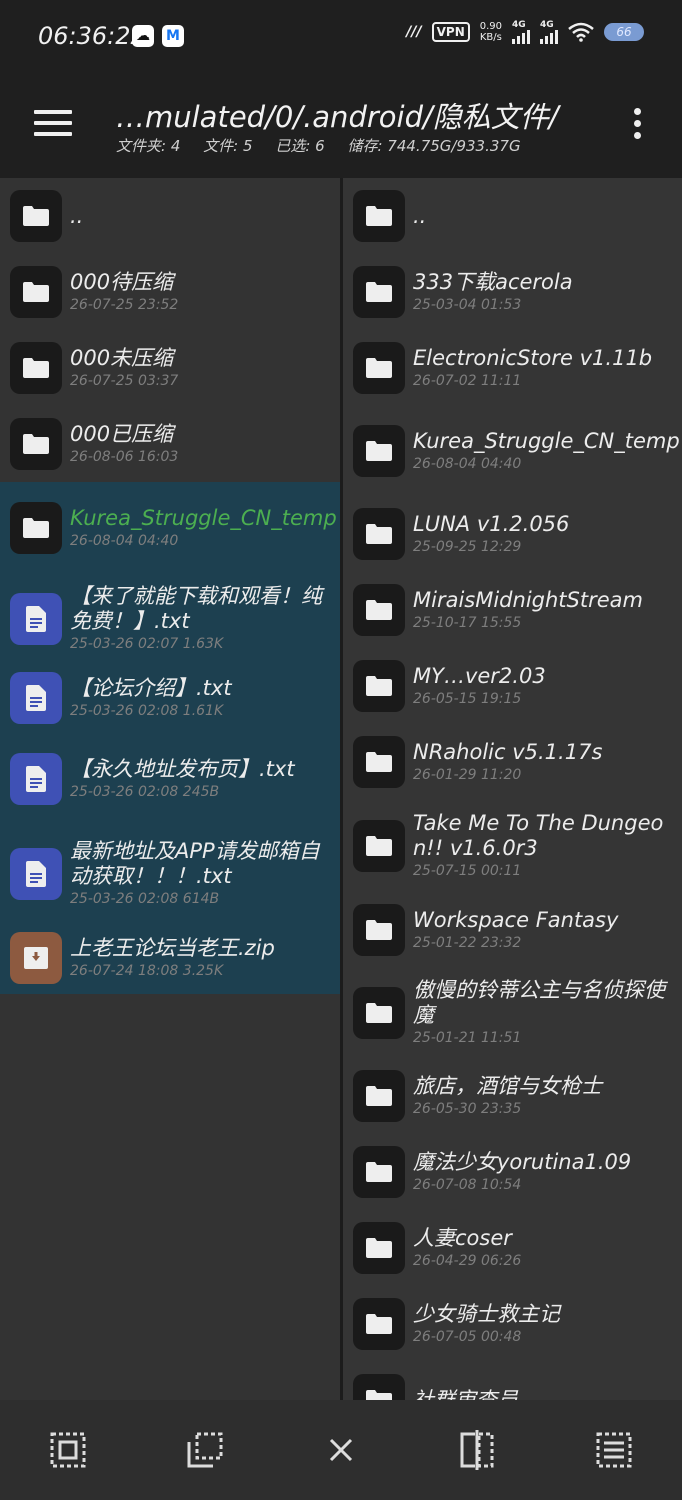 This screenshot has height=1500, width=682. I want to click on select-range-icon, so click(205, 1450).